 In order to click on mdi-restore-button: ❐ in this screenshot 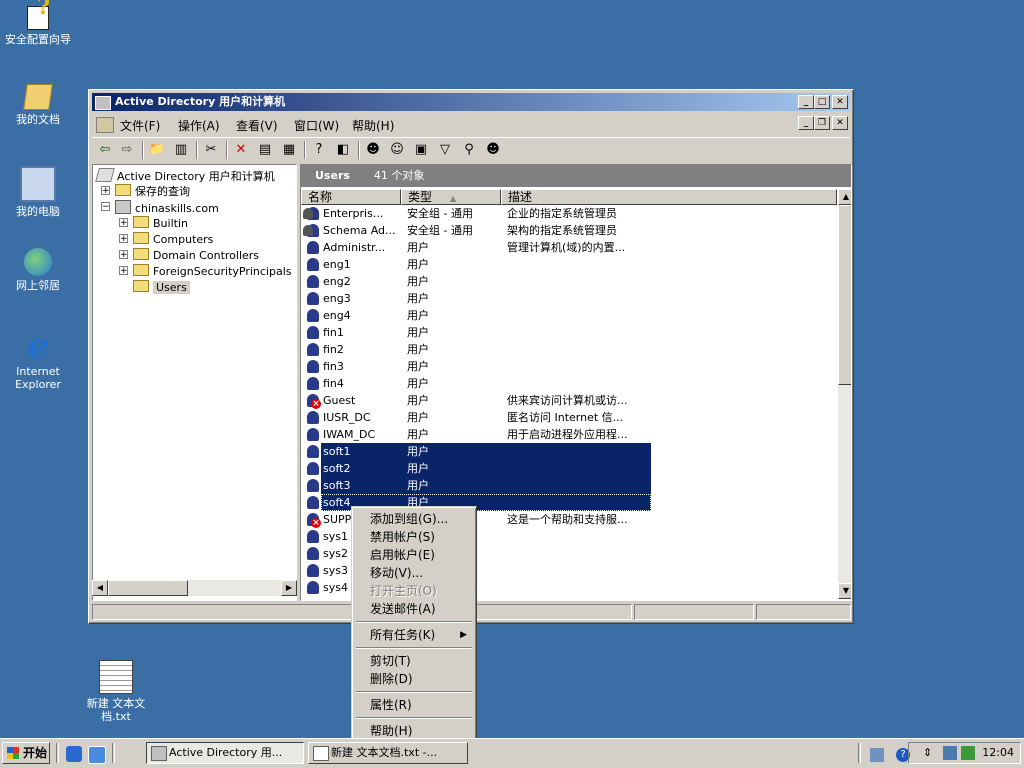, I will do `click(822, 123)`.